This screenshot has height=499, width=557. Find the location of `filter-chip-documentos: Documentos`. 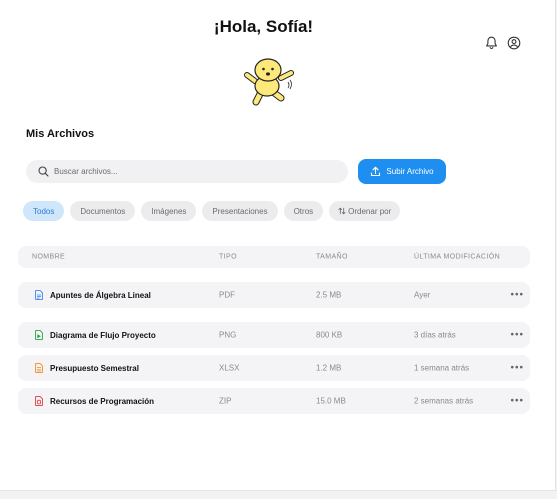

filter-chip-documentos: Documentos is located at coordinates (103, 211).